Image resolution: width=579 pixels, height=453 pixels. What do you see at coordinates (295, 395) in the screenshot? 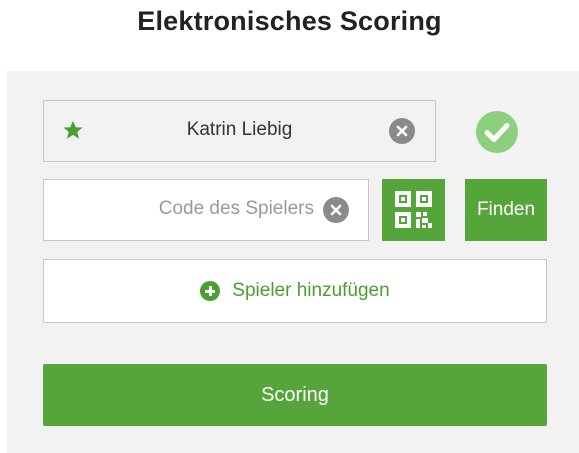
I see `scoring-button: Scoring` at bounding box center [295, 395].